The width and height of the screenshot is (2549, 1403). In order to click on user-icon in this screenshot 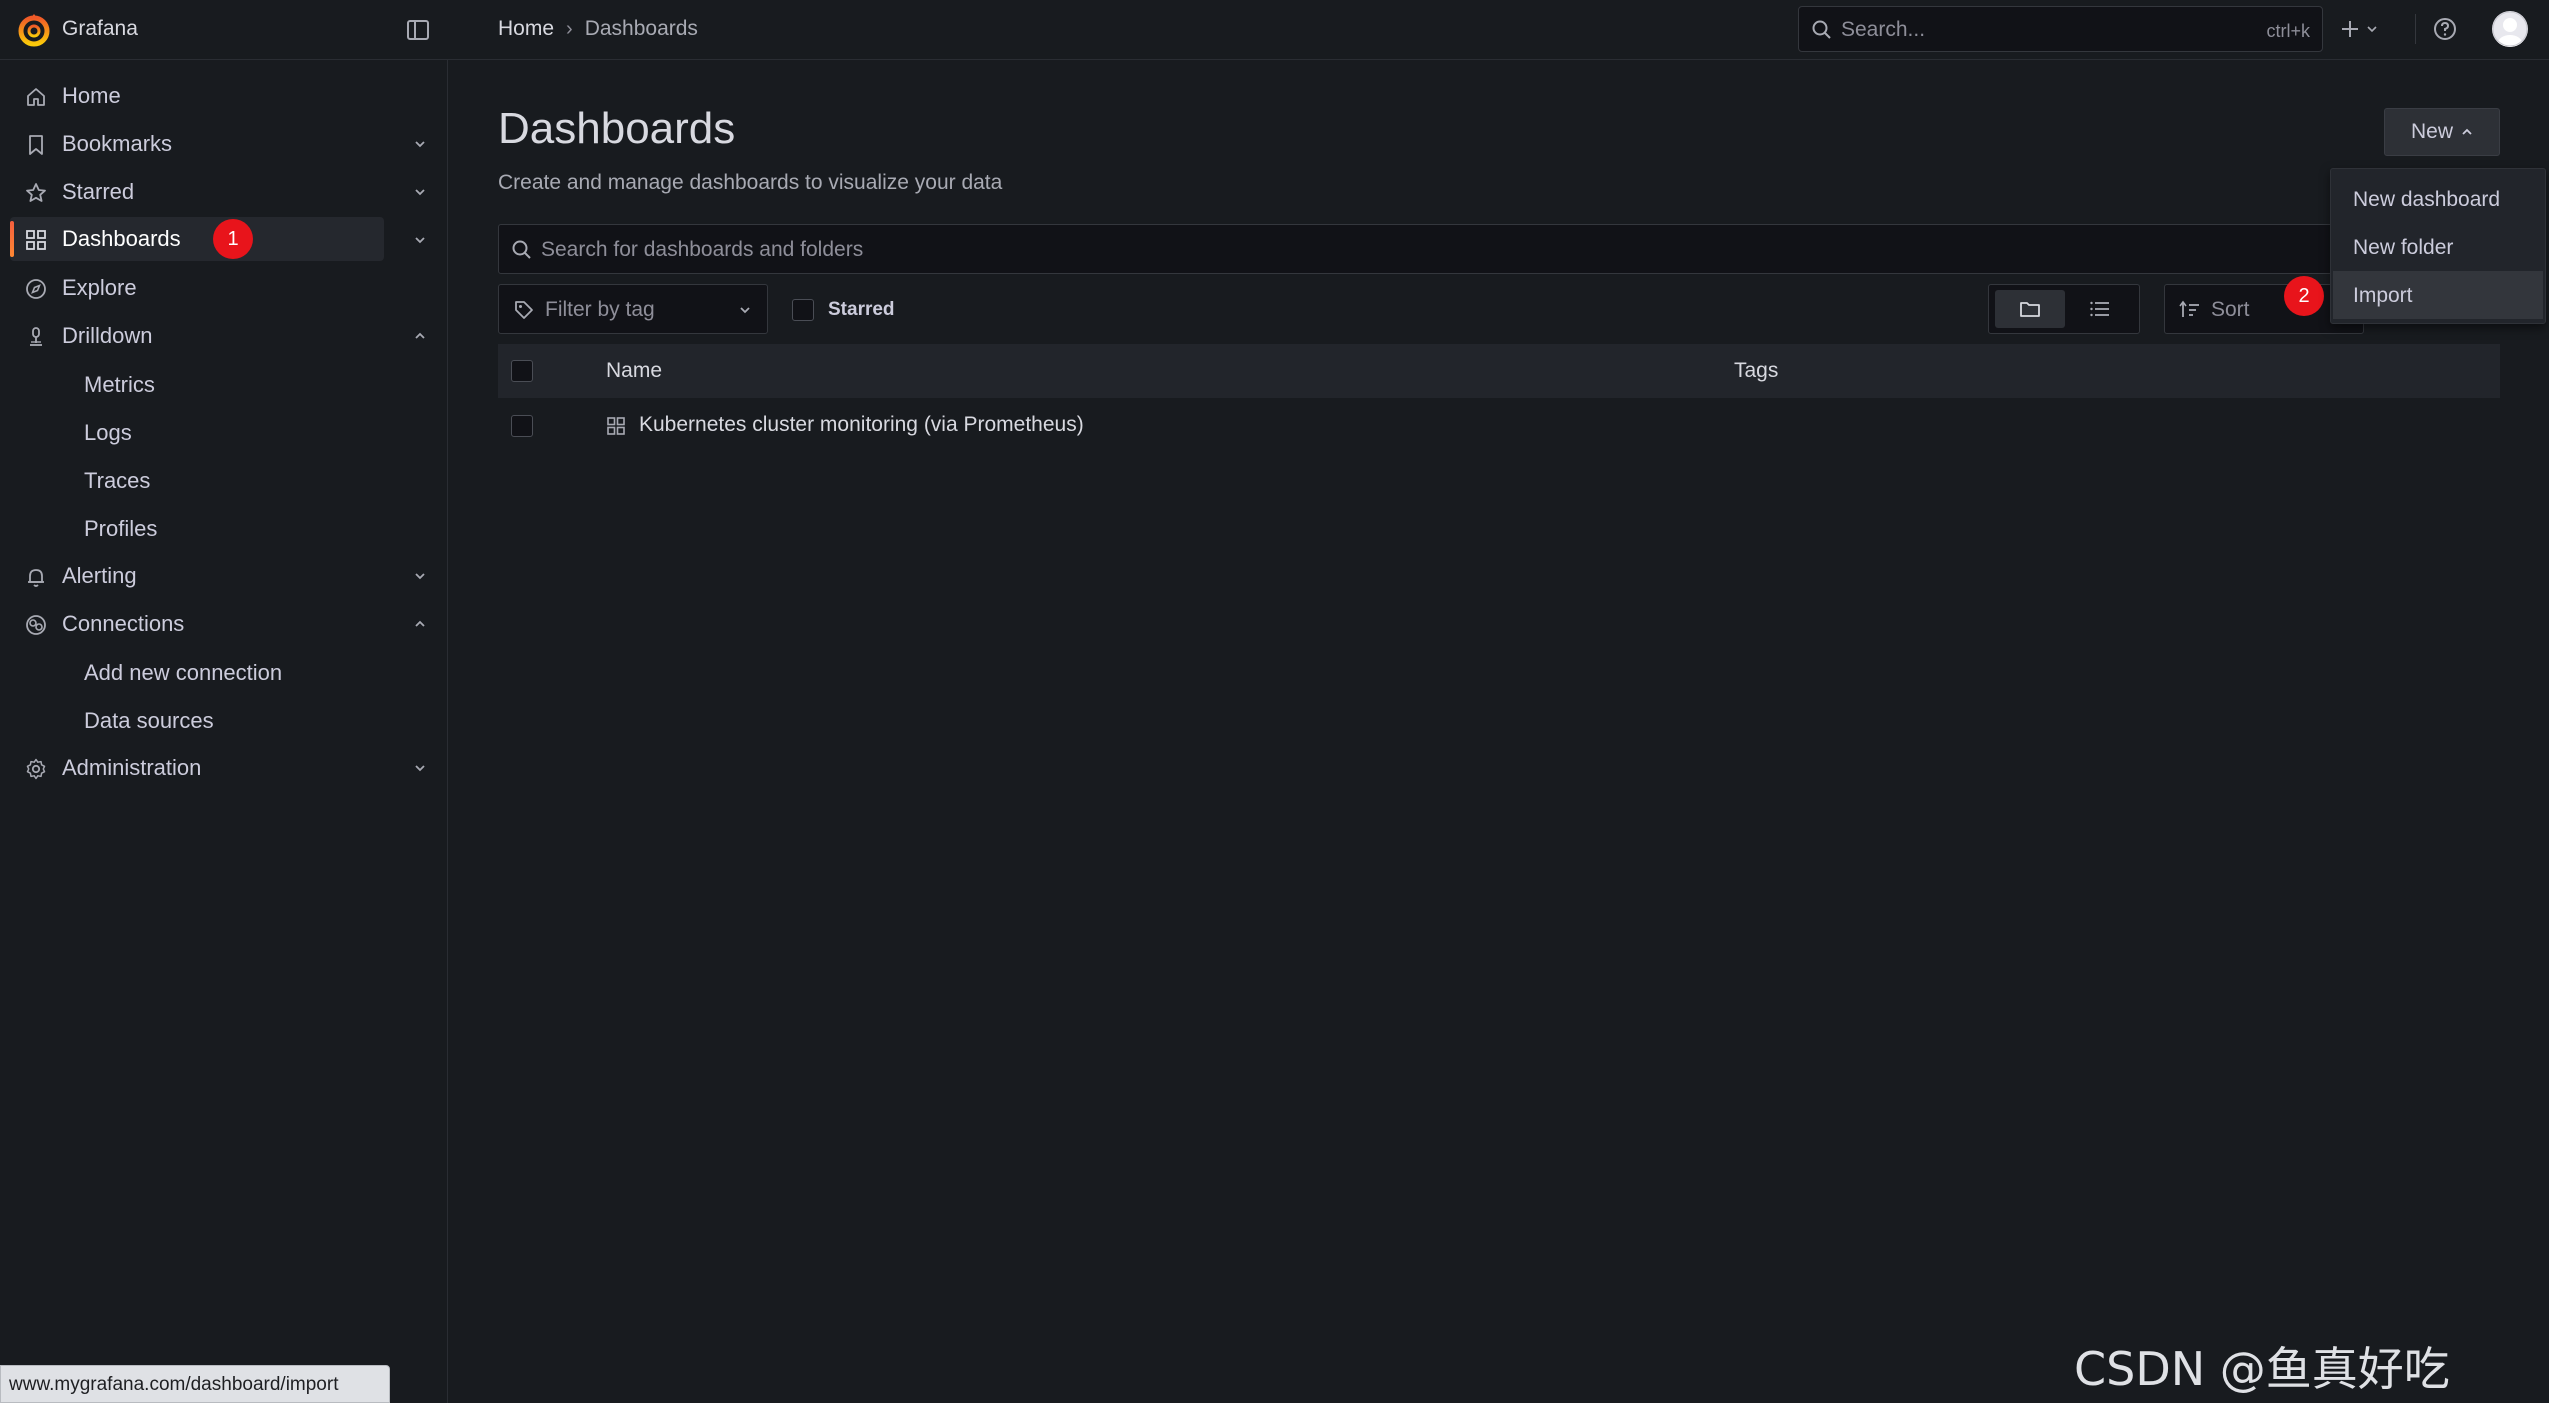, I will do `click(2510, 29)`.